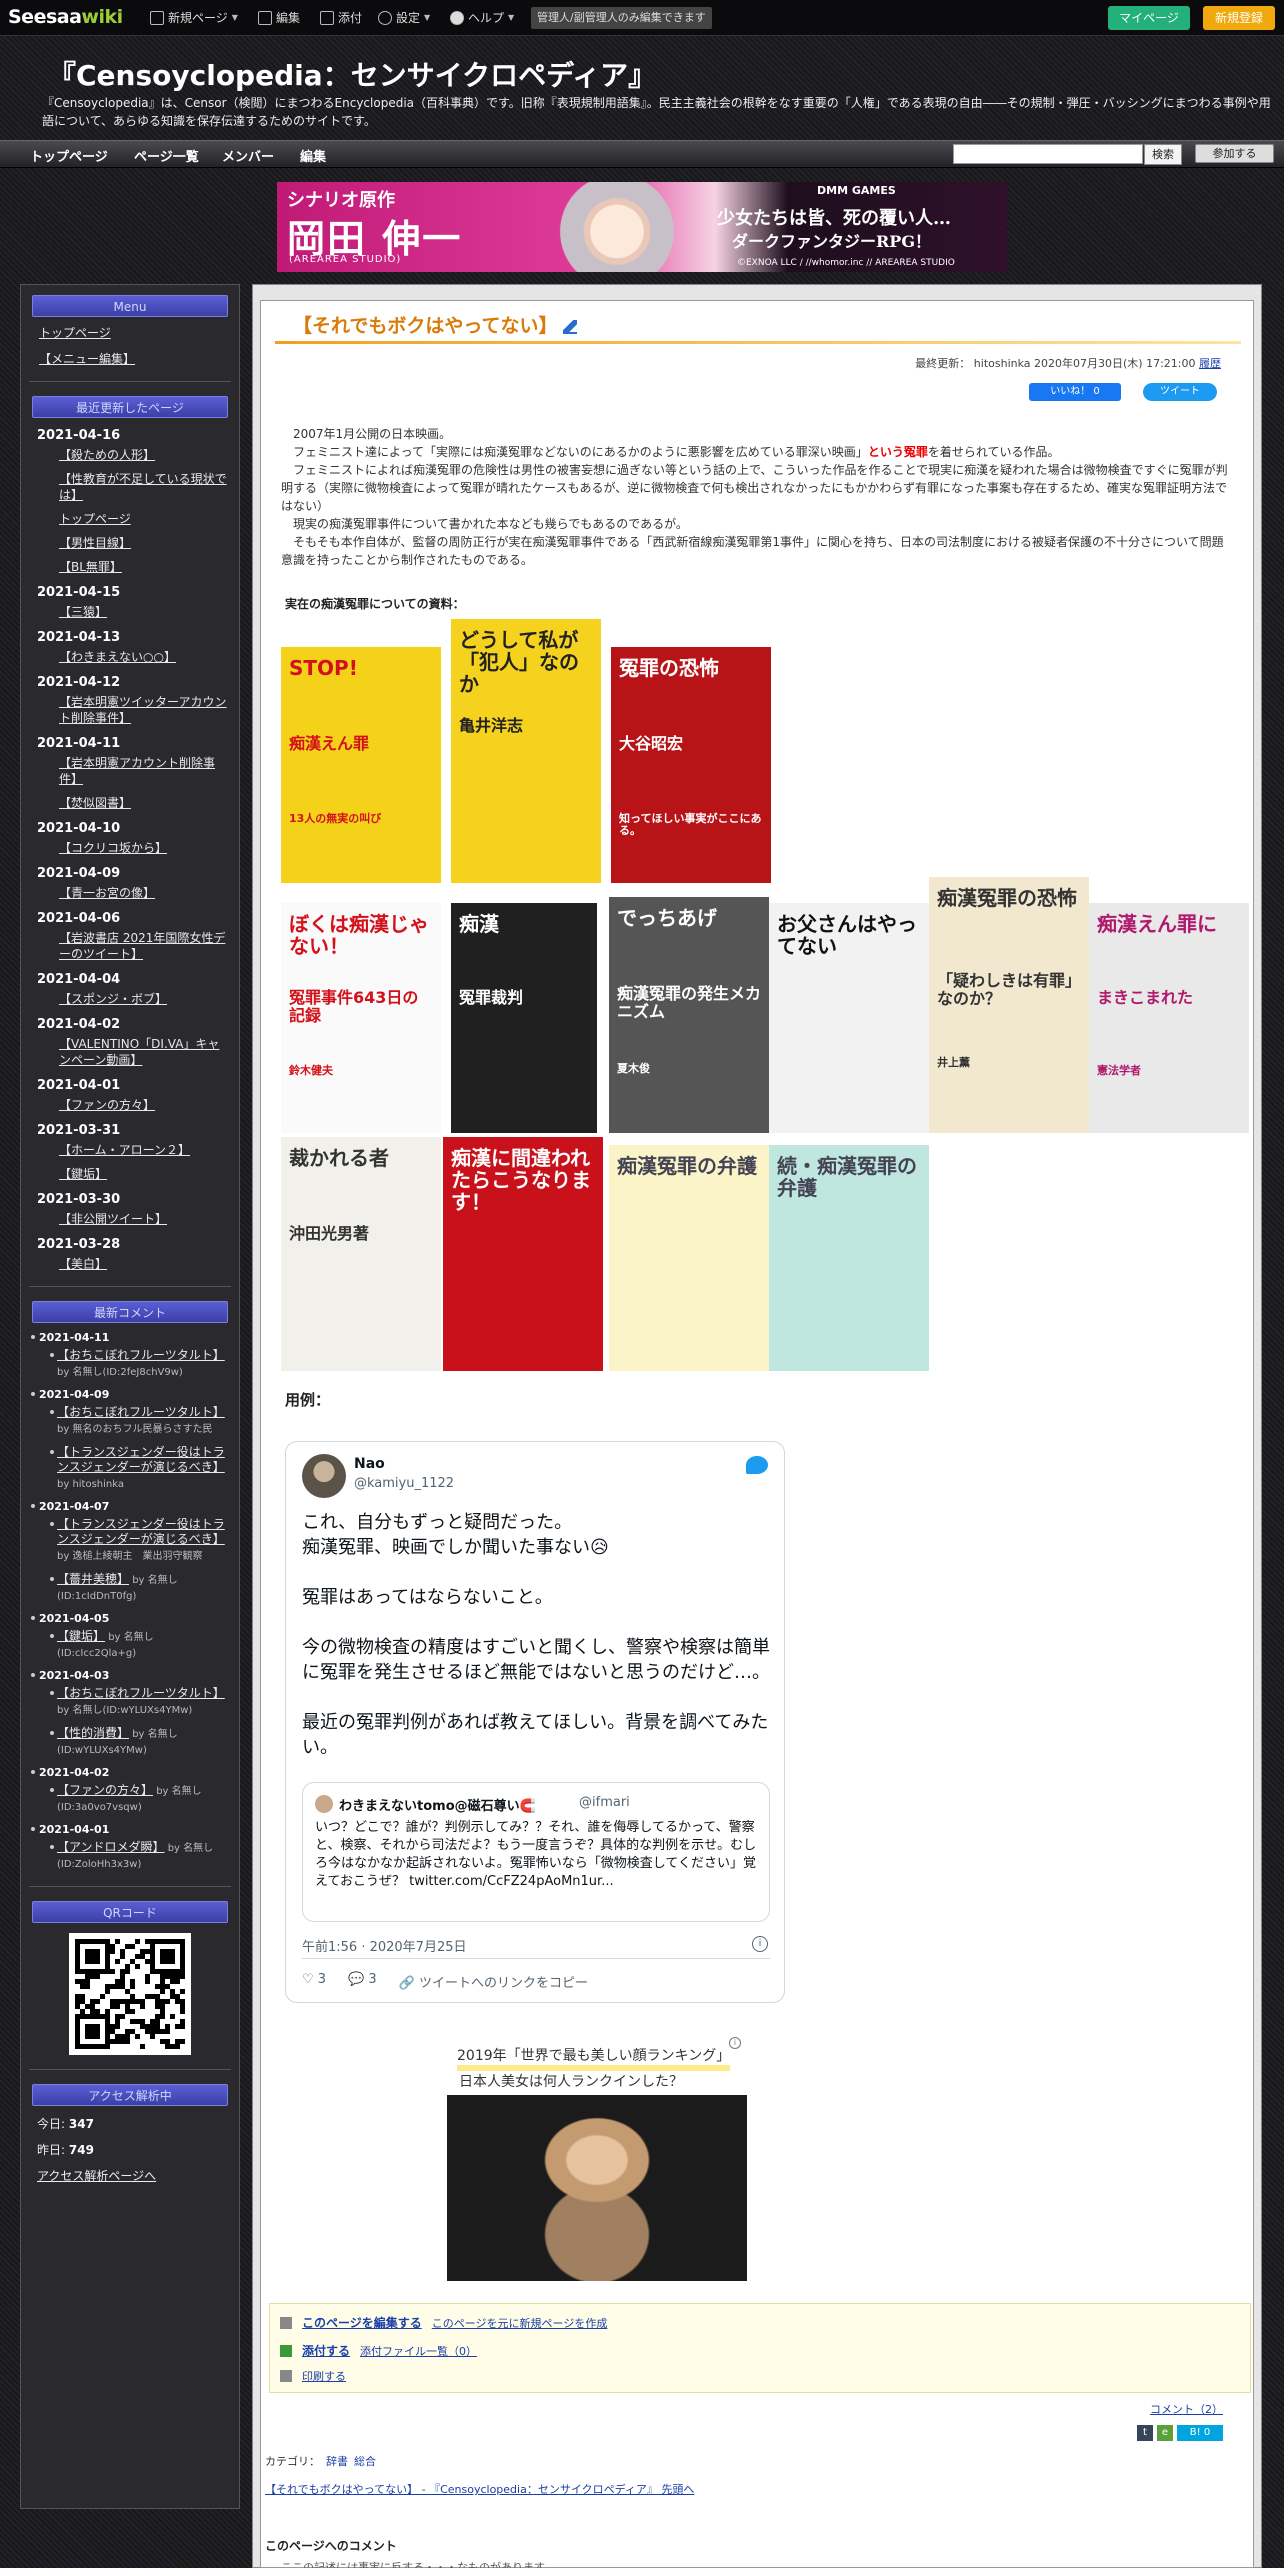 The image size is (1284, 2568). Describe the element at coordinates (404, 17) in the screenshot. I see `settings-menu: 設定 ▼` at that location.